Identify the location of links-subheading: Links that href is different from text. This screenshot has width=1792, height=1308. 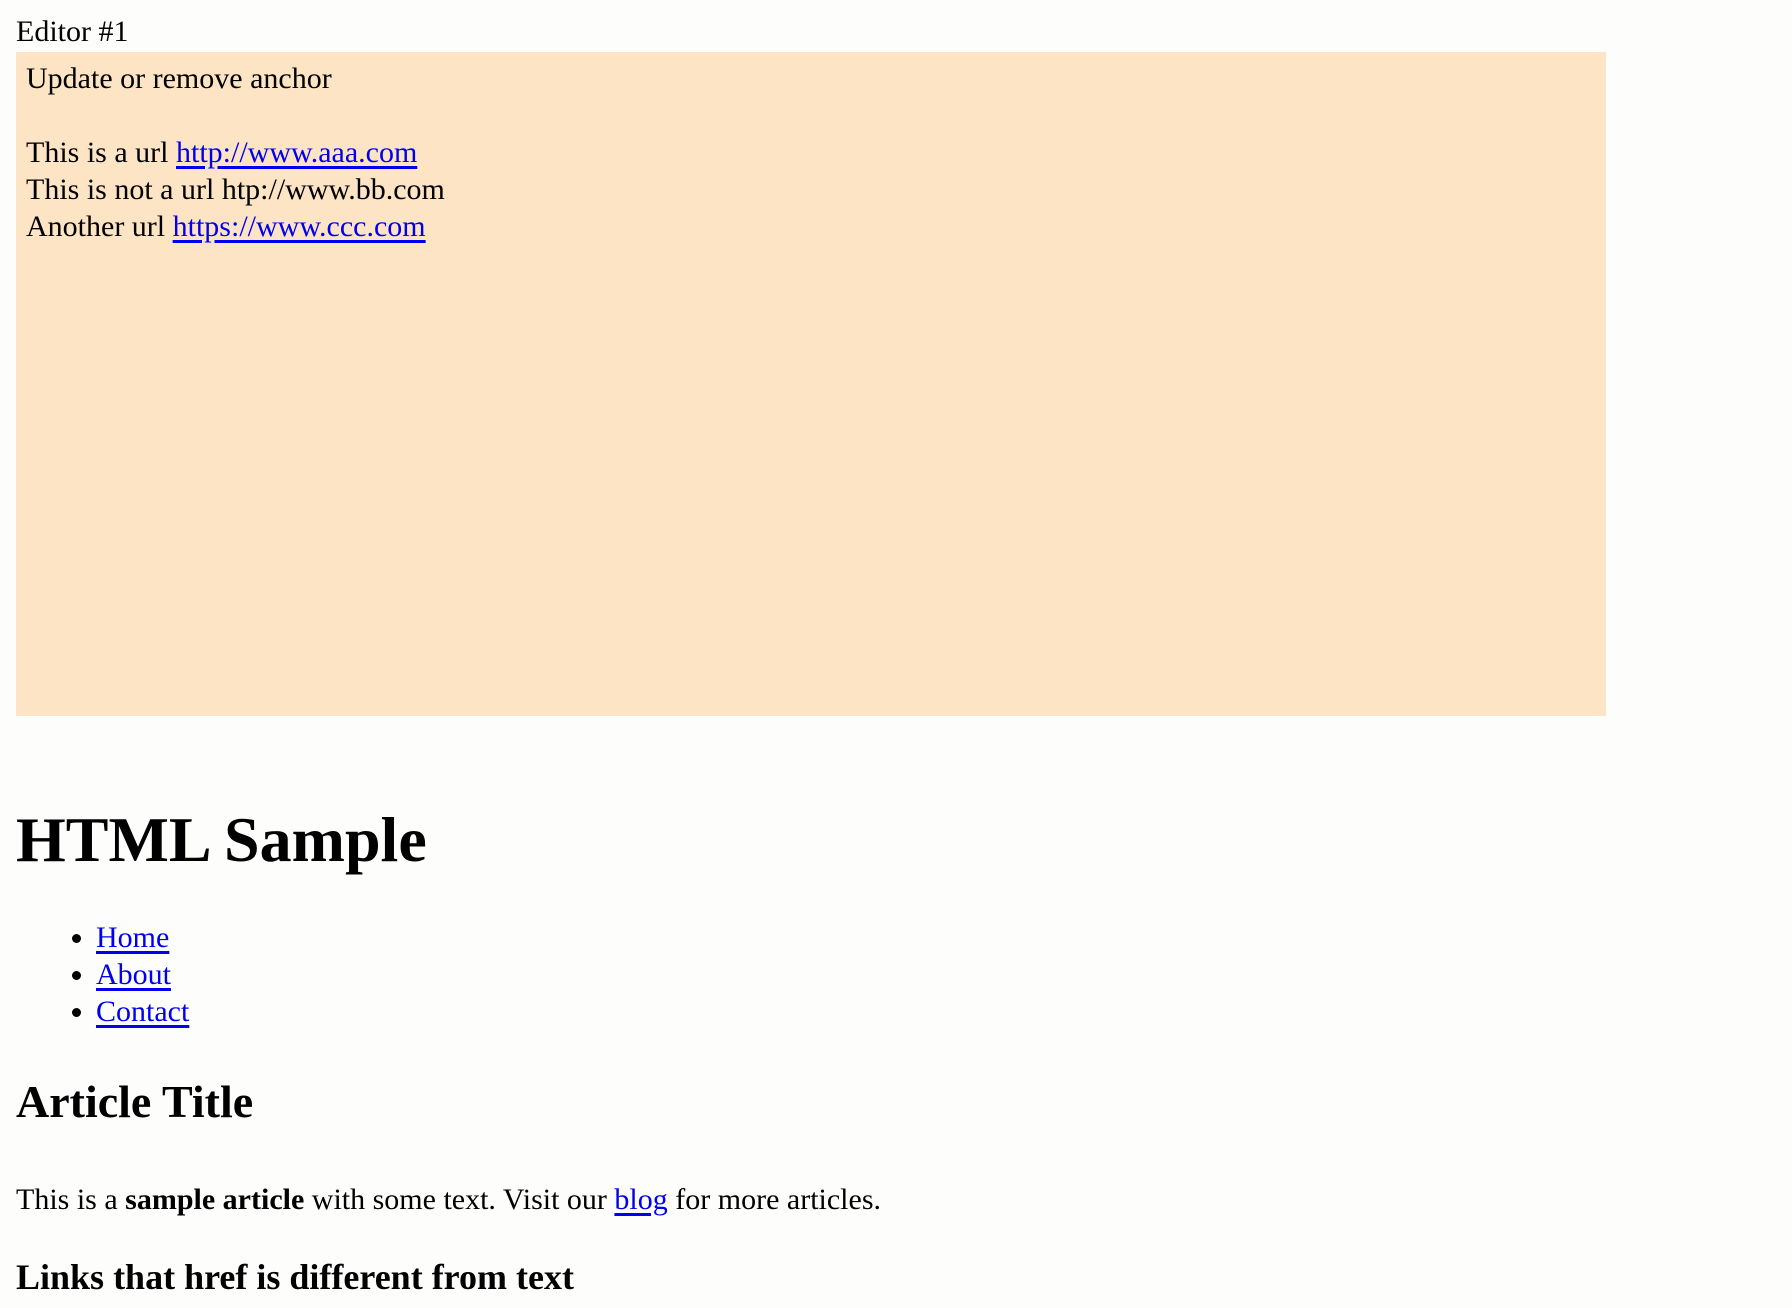
(295, 1277).